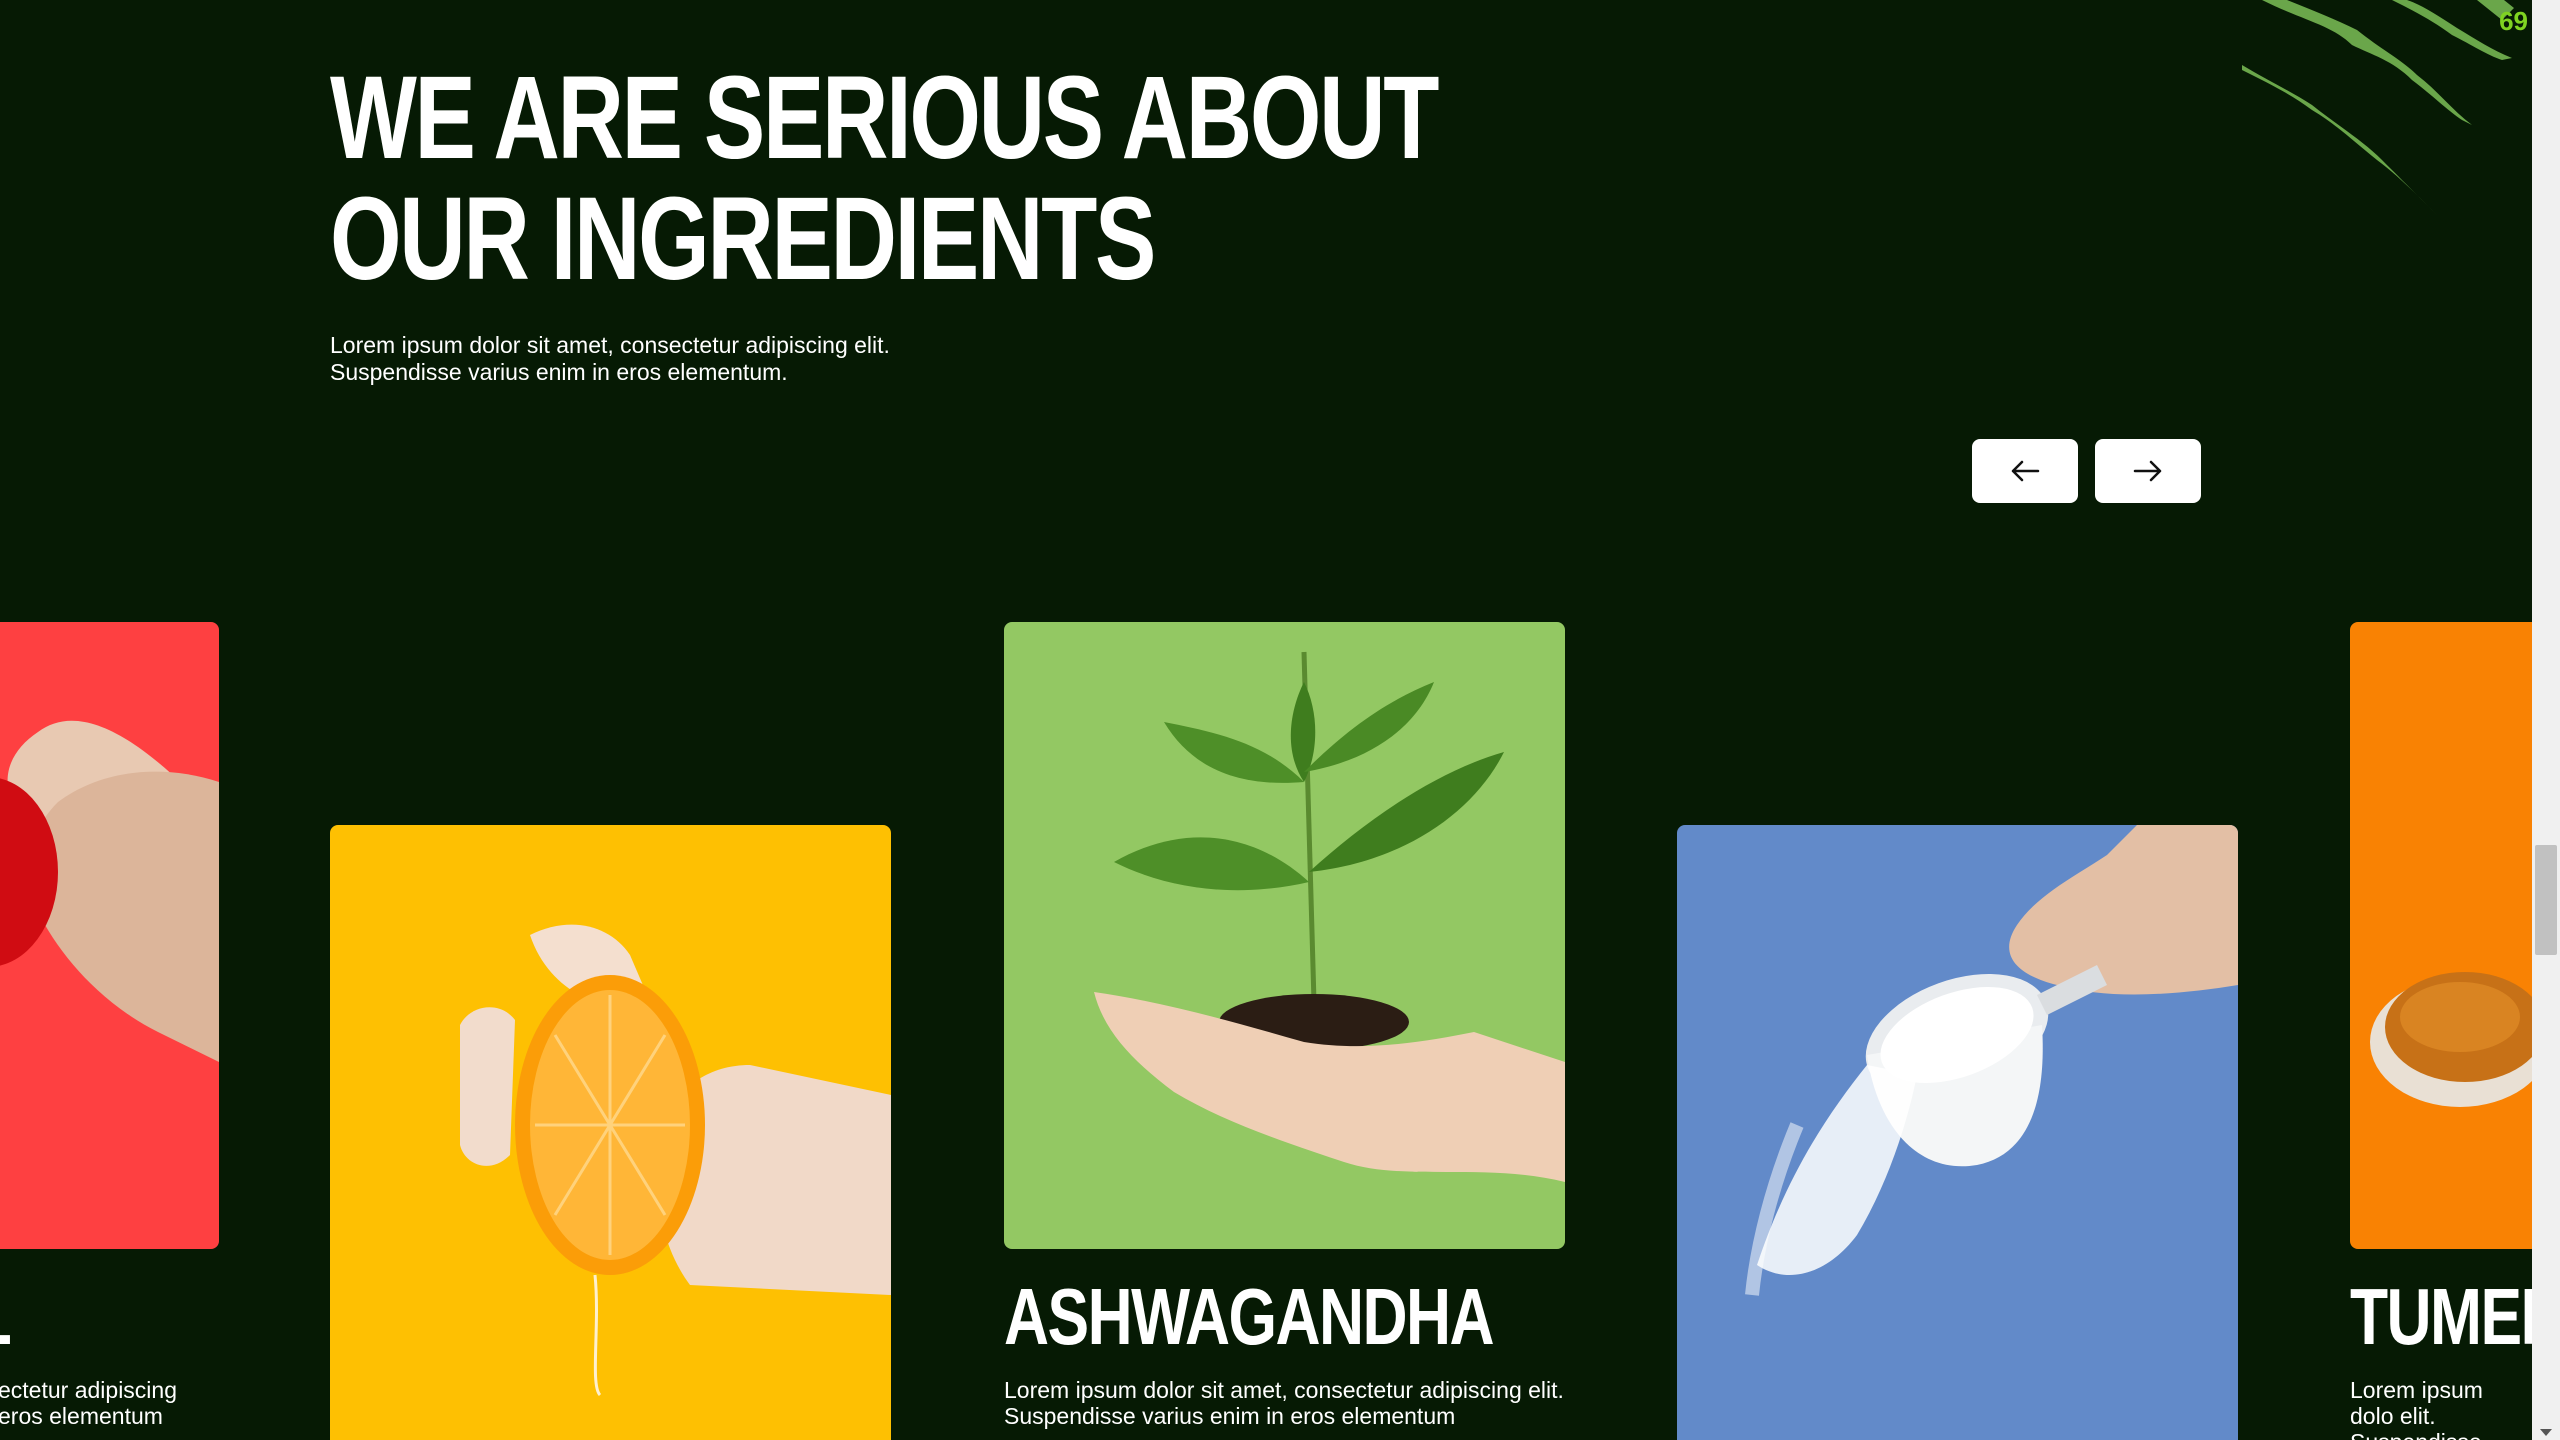  I want to click on next-slide-button, so click(2148, 471).